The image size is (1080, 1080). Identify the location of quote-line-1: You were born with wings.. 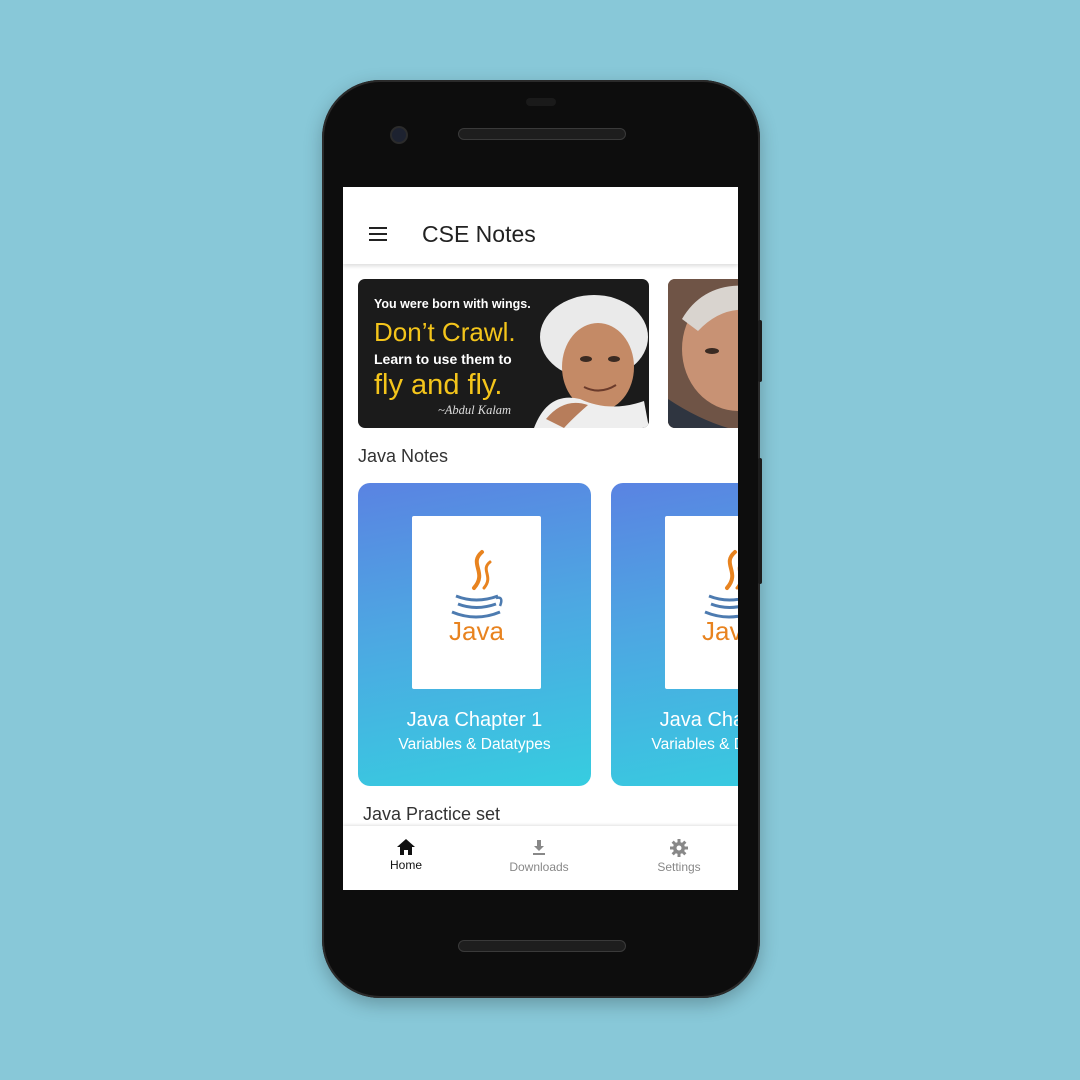
(452, 304).